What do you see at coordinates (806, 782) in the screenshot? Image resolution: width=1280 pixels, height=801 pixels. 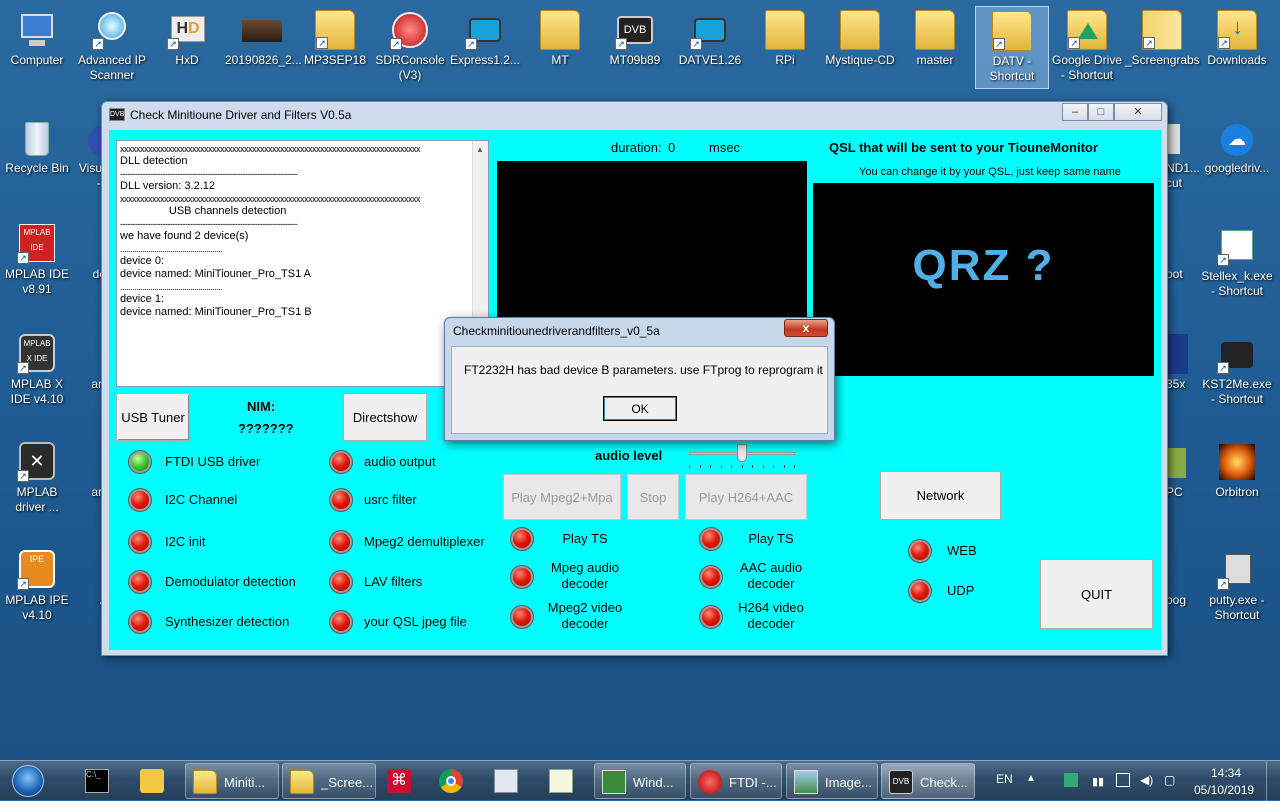 I see `image-viewer-icon` at bounding box center [806, 782].